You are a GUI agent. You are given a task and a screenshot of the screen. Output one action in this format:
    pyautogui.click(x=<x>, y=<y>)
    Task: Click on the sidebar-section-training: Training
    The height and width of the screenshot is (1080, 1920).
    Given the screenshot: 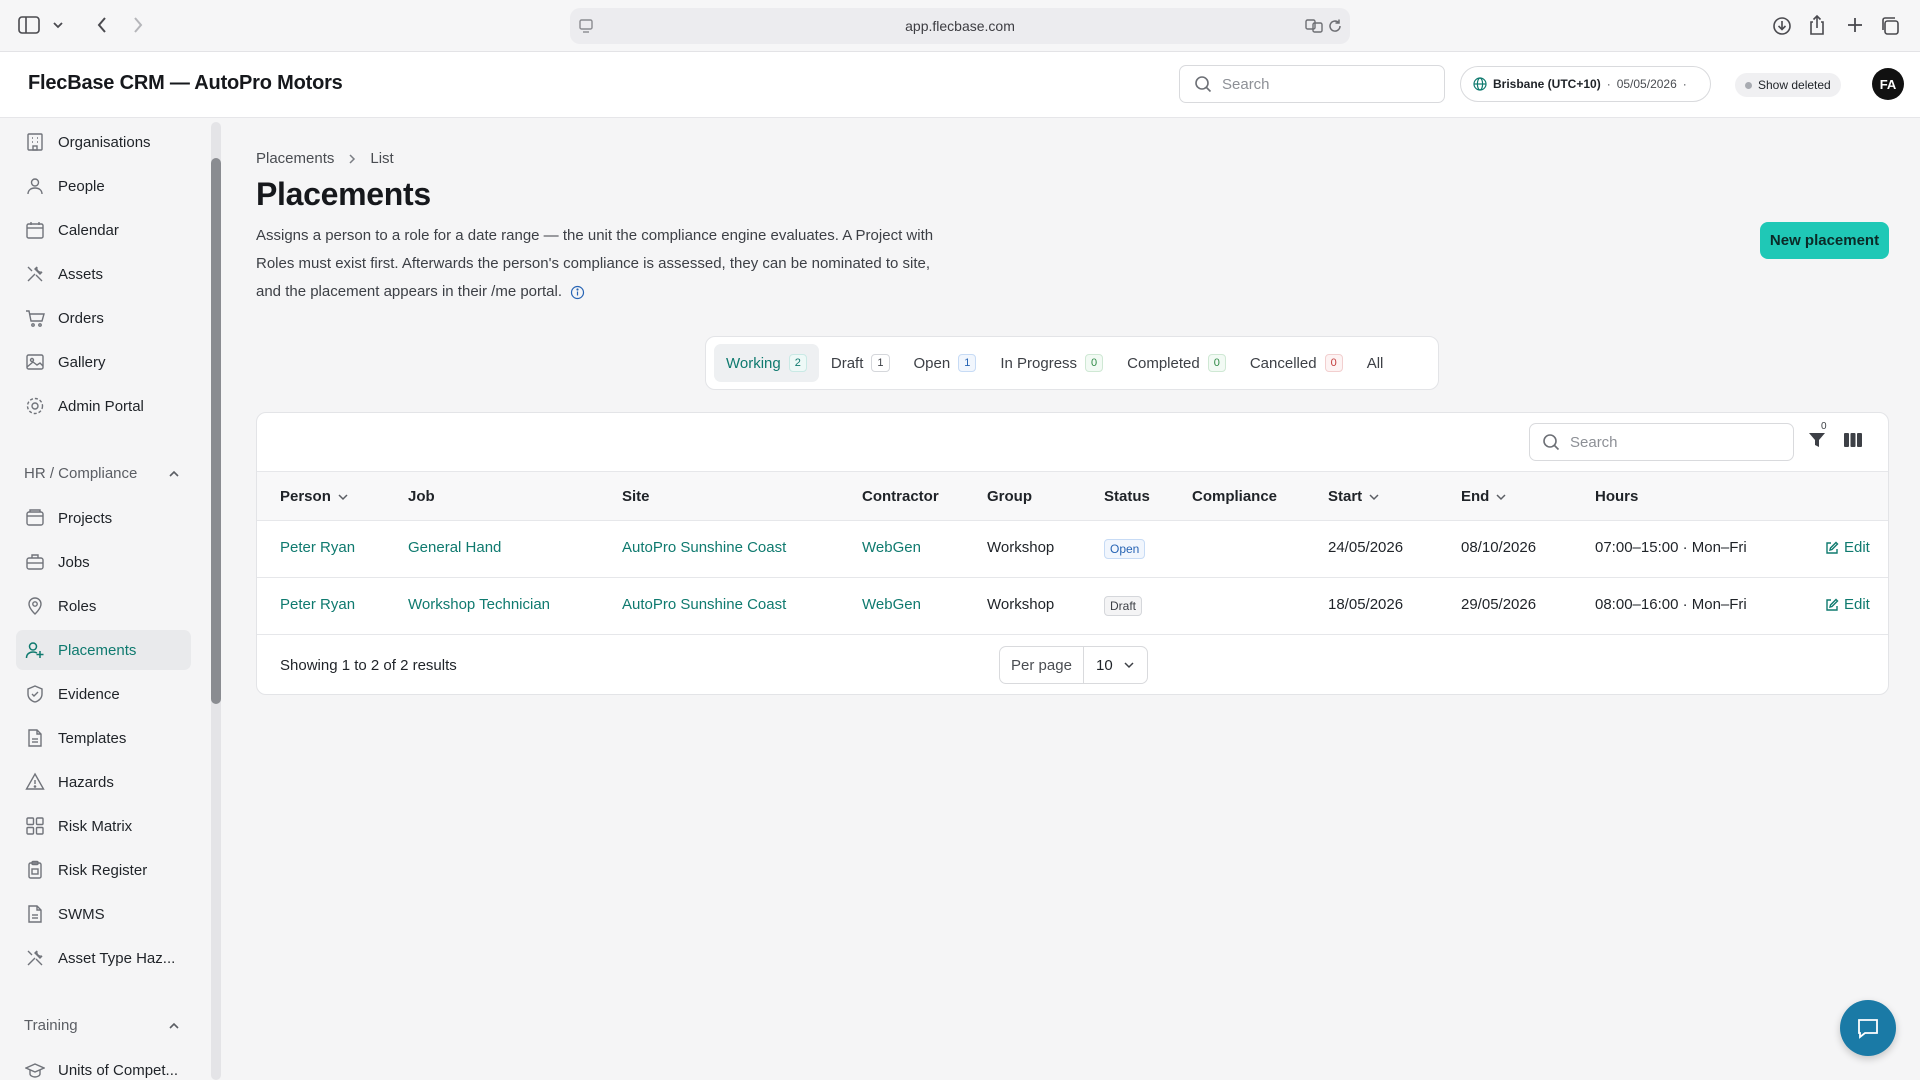 What is the action you would take?
    pyautogui.click(x=102, y=1025)
    